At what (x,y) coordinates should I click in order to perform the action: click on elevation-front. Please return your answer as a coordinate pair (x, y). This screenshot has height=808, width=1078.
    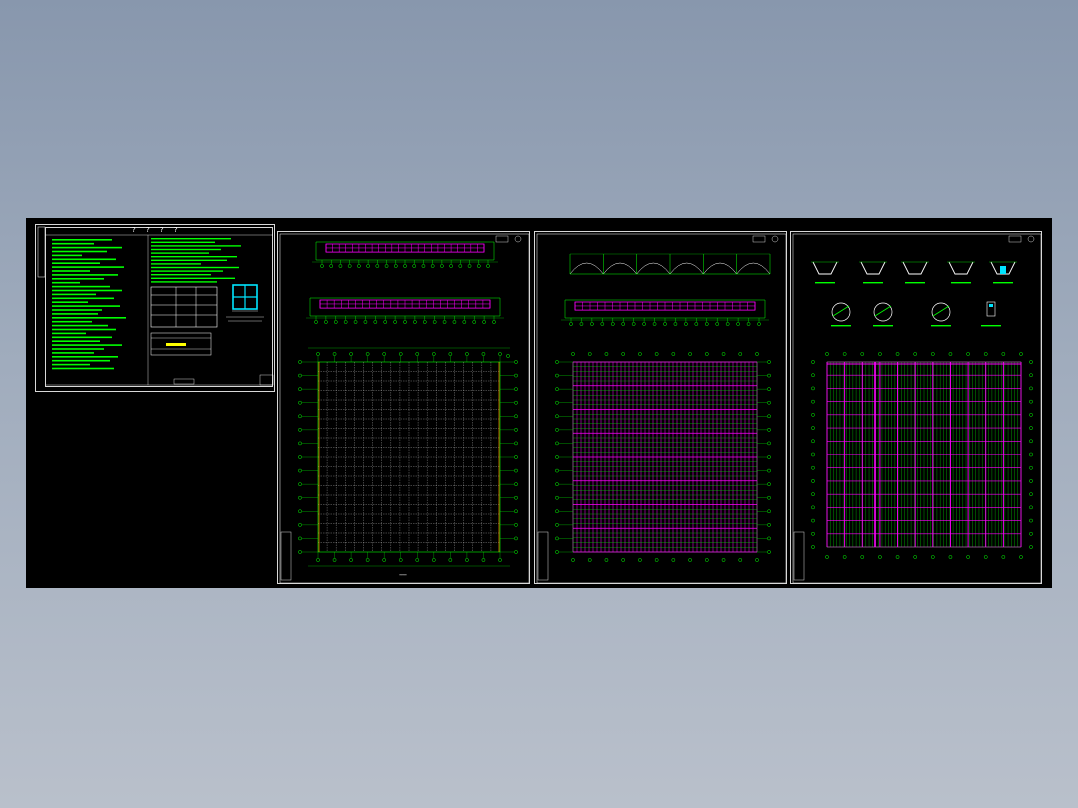
    Looking at the image, I should click on (405, 254).